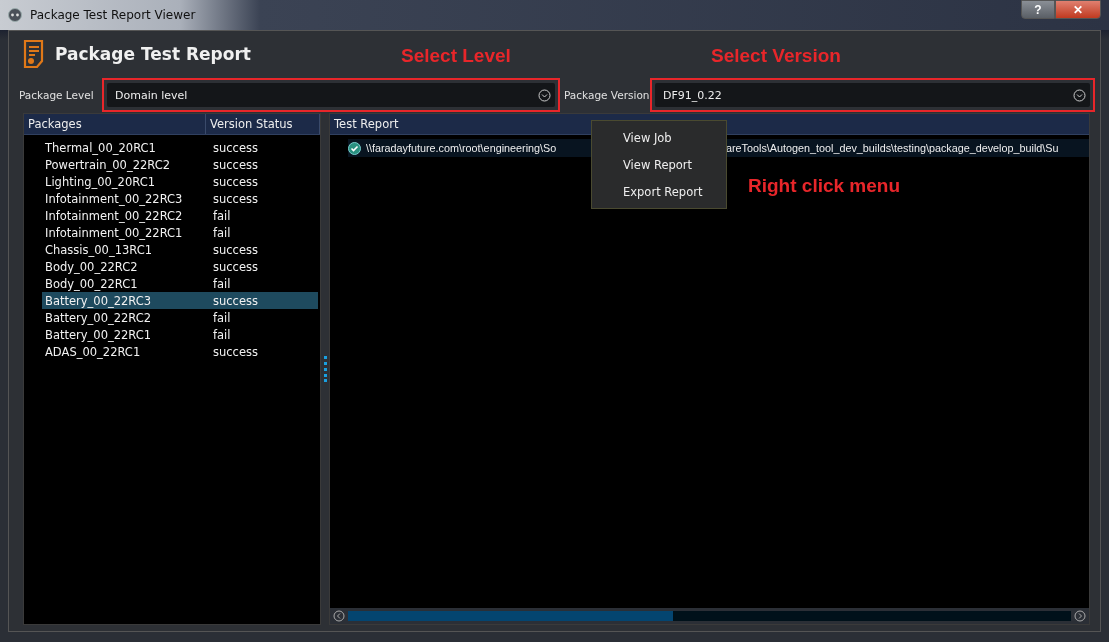  Describe the element at coordinates (115, 124) in the screenshot. I see `column-header: Packages` at that location.